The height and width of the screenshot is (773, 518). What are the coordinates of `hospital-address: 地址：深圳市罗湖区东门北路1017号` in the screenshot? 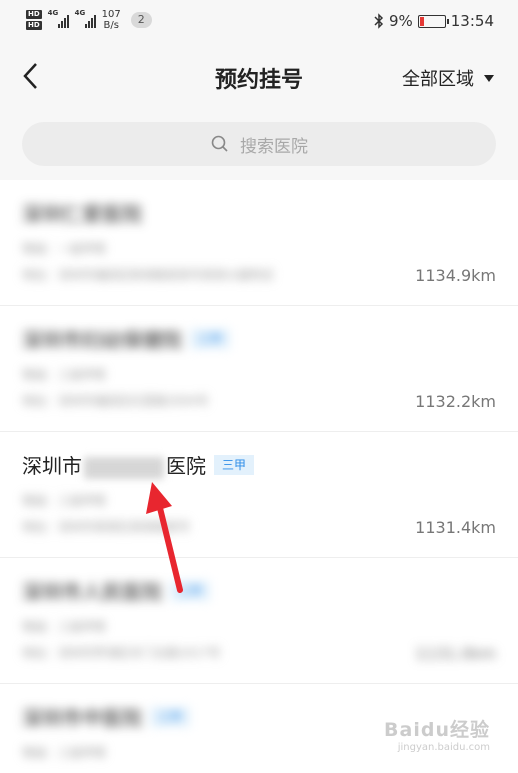 It's located at (121, 653).